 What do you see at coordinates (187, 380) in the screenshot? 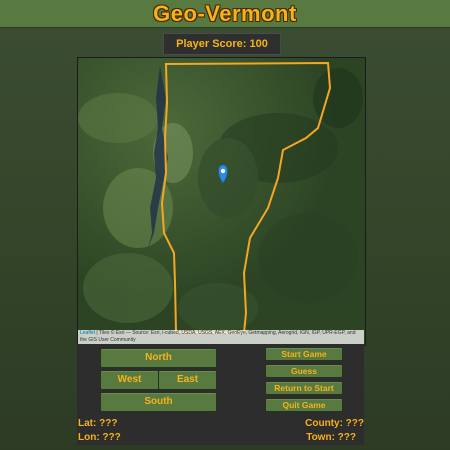
I see `east-button: East` at bounding box center [187, 380].